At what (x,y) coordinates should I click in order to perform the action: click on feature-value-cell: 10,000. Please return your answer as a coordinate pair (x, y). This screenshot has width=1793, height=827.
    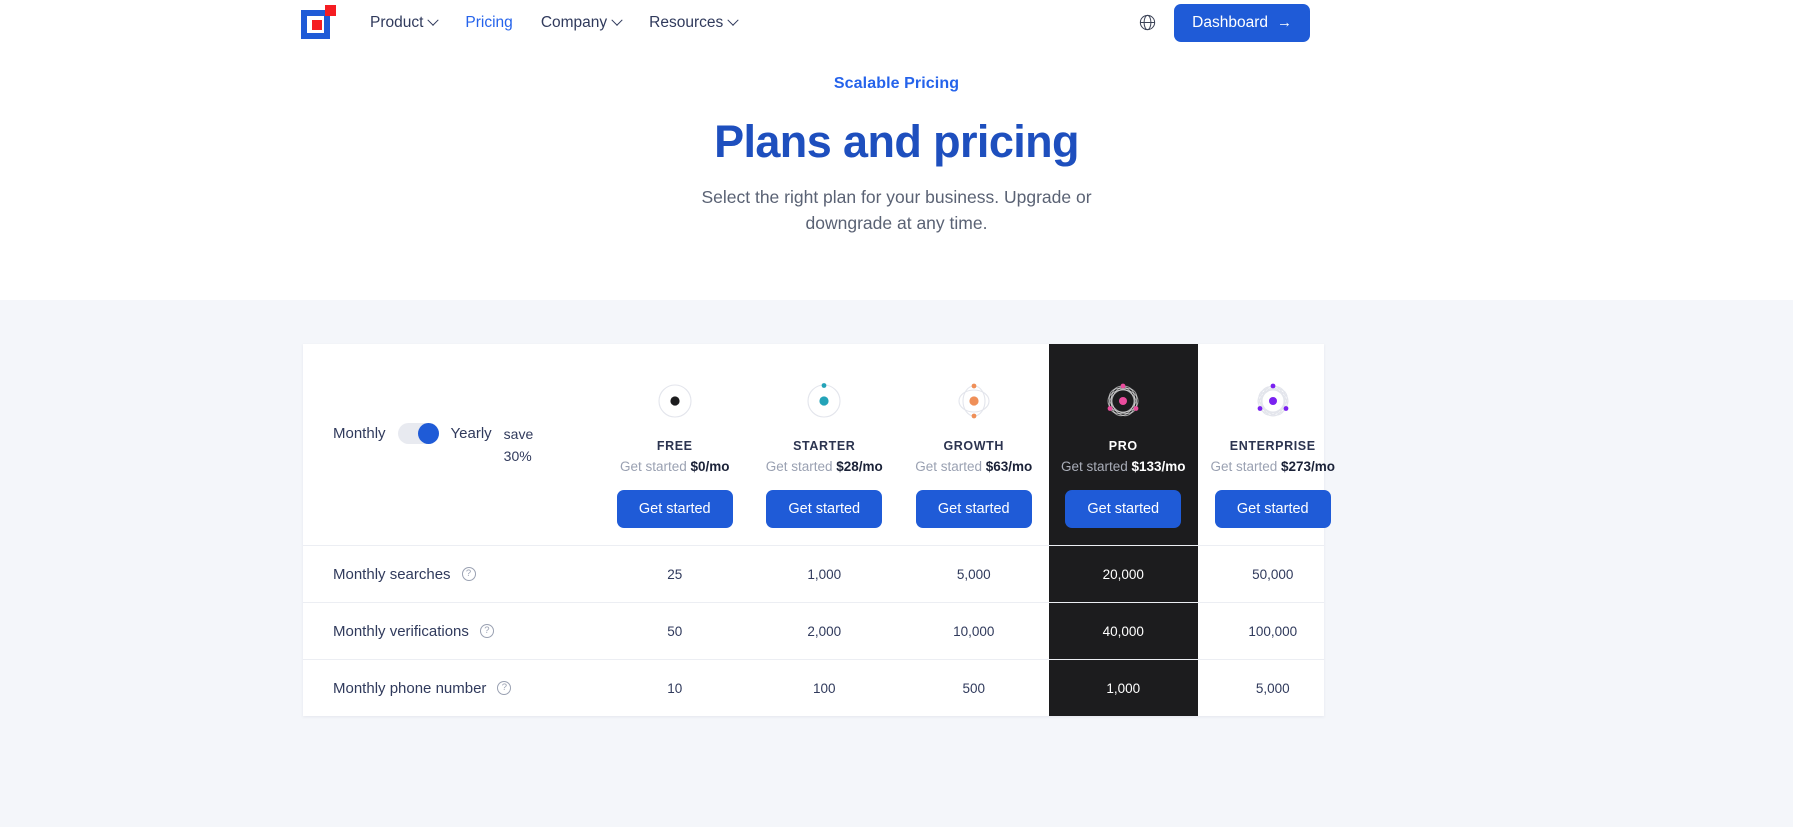
    Looking at the image, I should click on (974, 631).